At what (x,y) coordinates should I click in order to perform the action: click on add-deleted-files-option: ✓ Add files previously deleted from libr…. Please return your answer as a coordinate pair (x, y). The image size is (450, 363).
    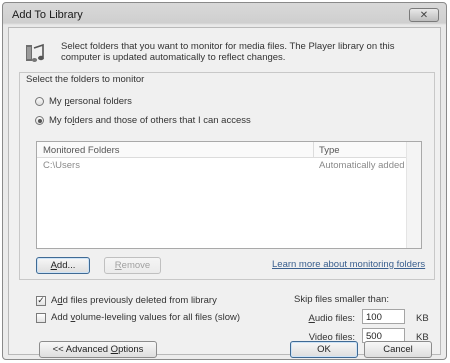
    Looking at the image, I should click on (126, 300).